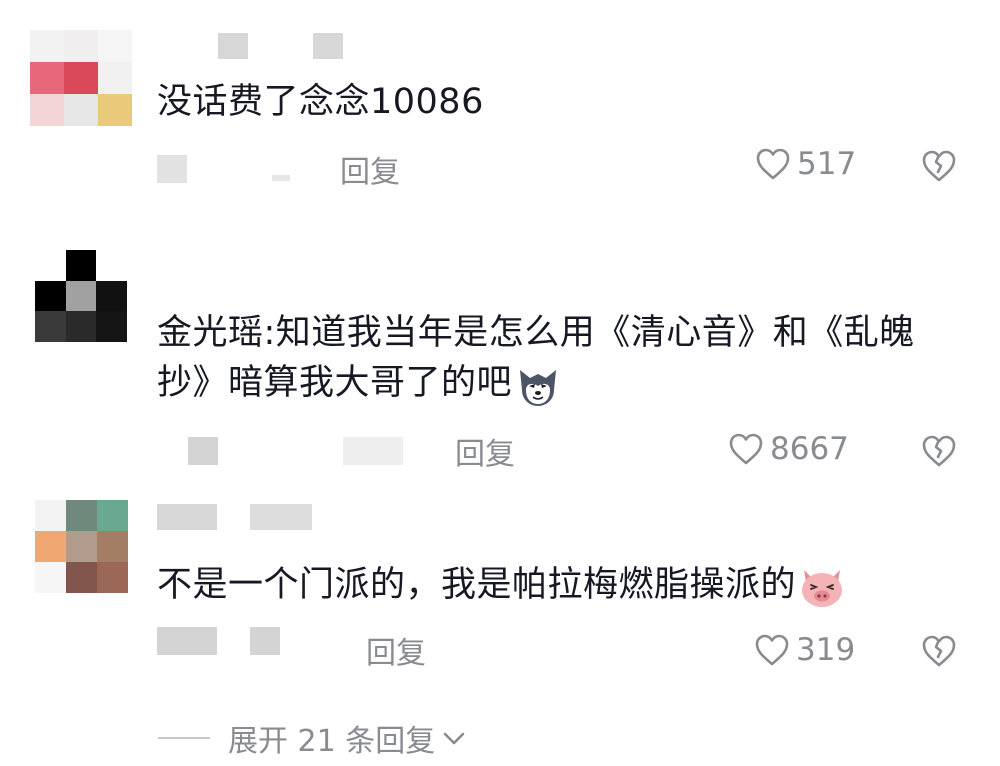 The height and width of the screenshot is (766, 1000). What do you see at coordinates (557, 358) in the screenshot?
I see `comment-text: 金光瑶:知道我当年是怎么用《清心音》和《乱魄抄》暗算我大哥了的吧` at bounding box center [557, 358].